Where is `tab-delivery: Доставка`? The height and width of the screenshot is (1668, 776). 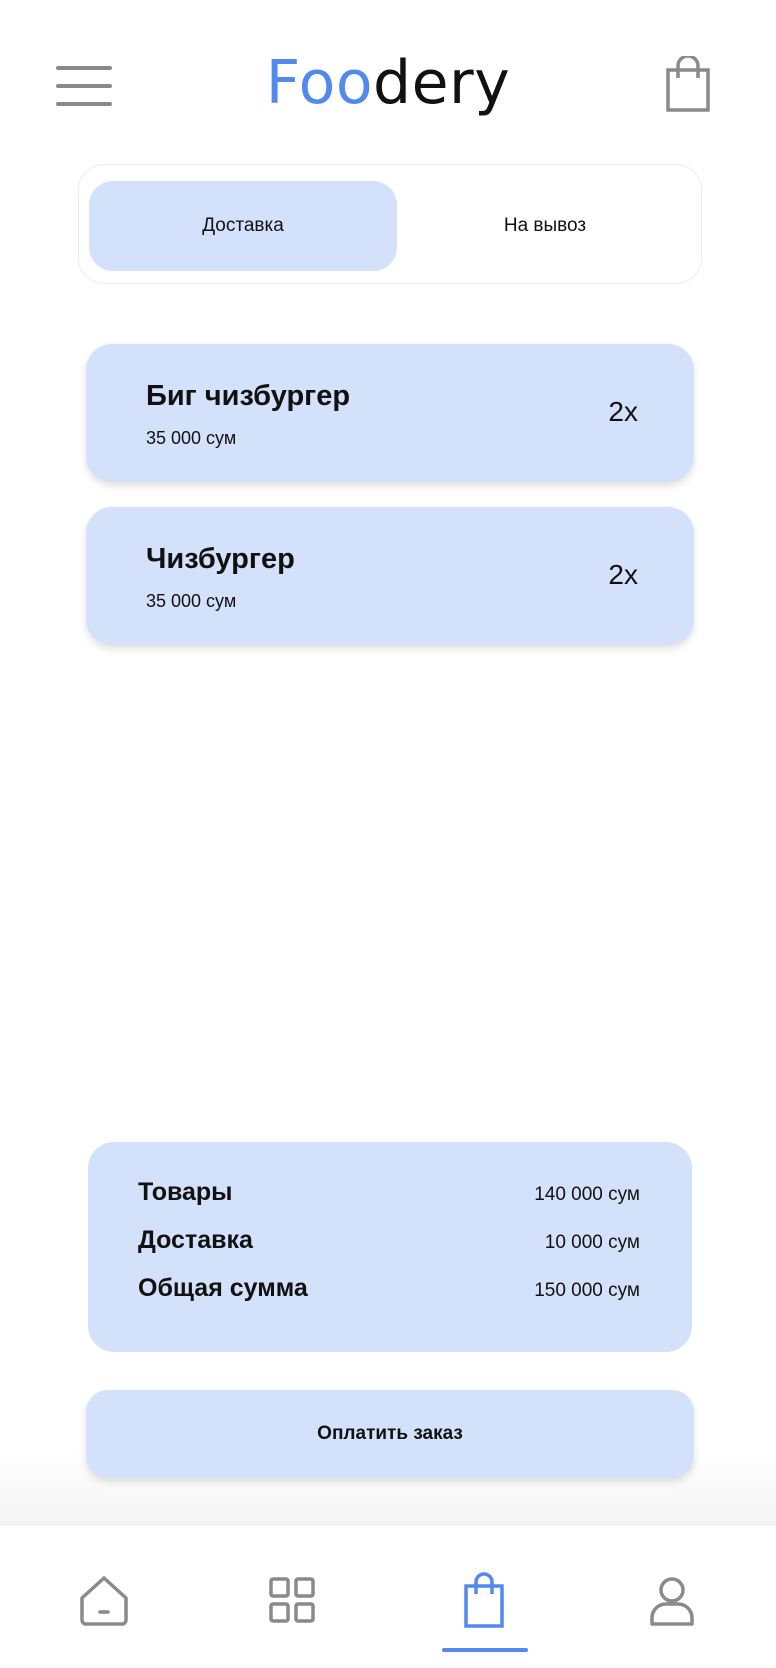 tab-delivery: Доставка is located at coordinates (243, 226).